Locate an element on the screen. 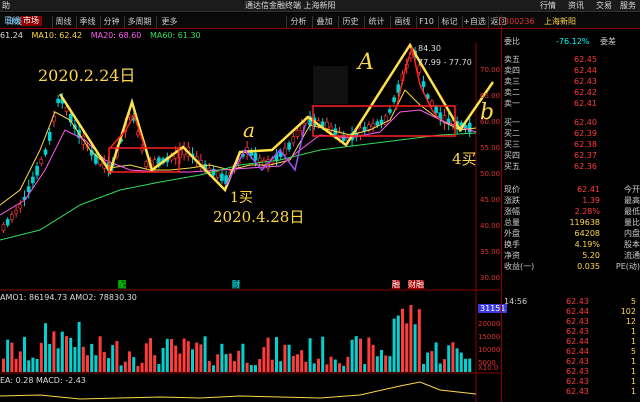 The width and height of the screenshot is (640, 402). stat-row: 外盘 64208 内盘 is located at coordinates (572, 234).